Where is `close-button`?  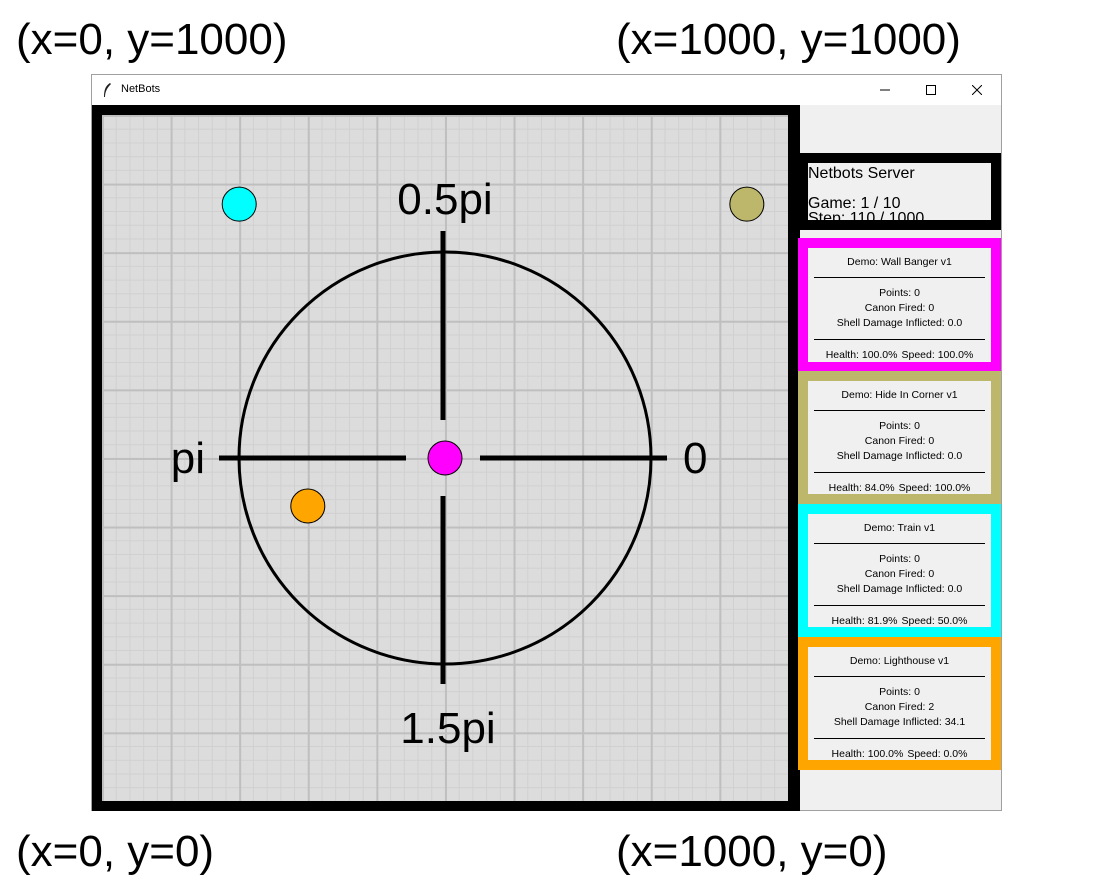
close-button is located at coordinates (977, 90).